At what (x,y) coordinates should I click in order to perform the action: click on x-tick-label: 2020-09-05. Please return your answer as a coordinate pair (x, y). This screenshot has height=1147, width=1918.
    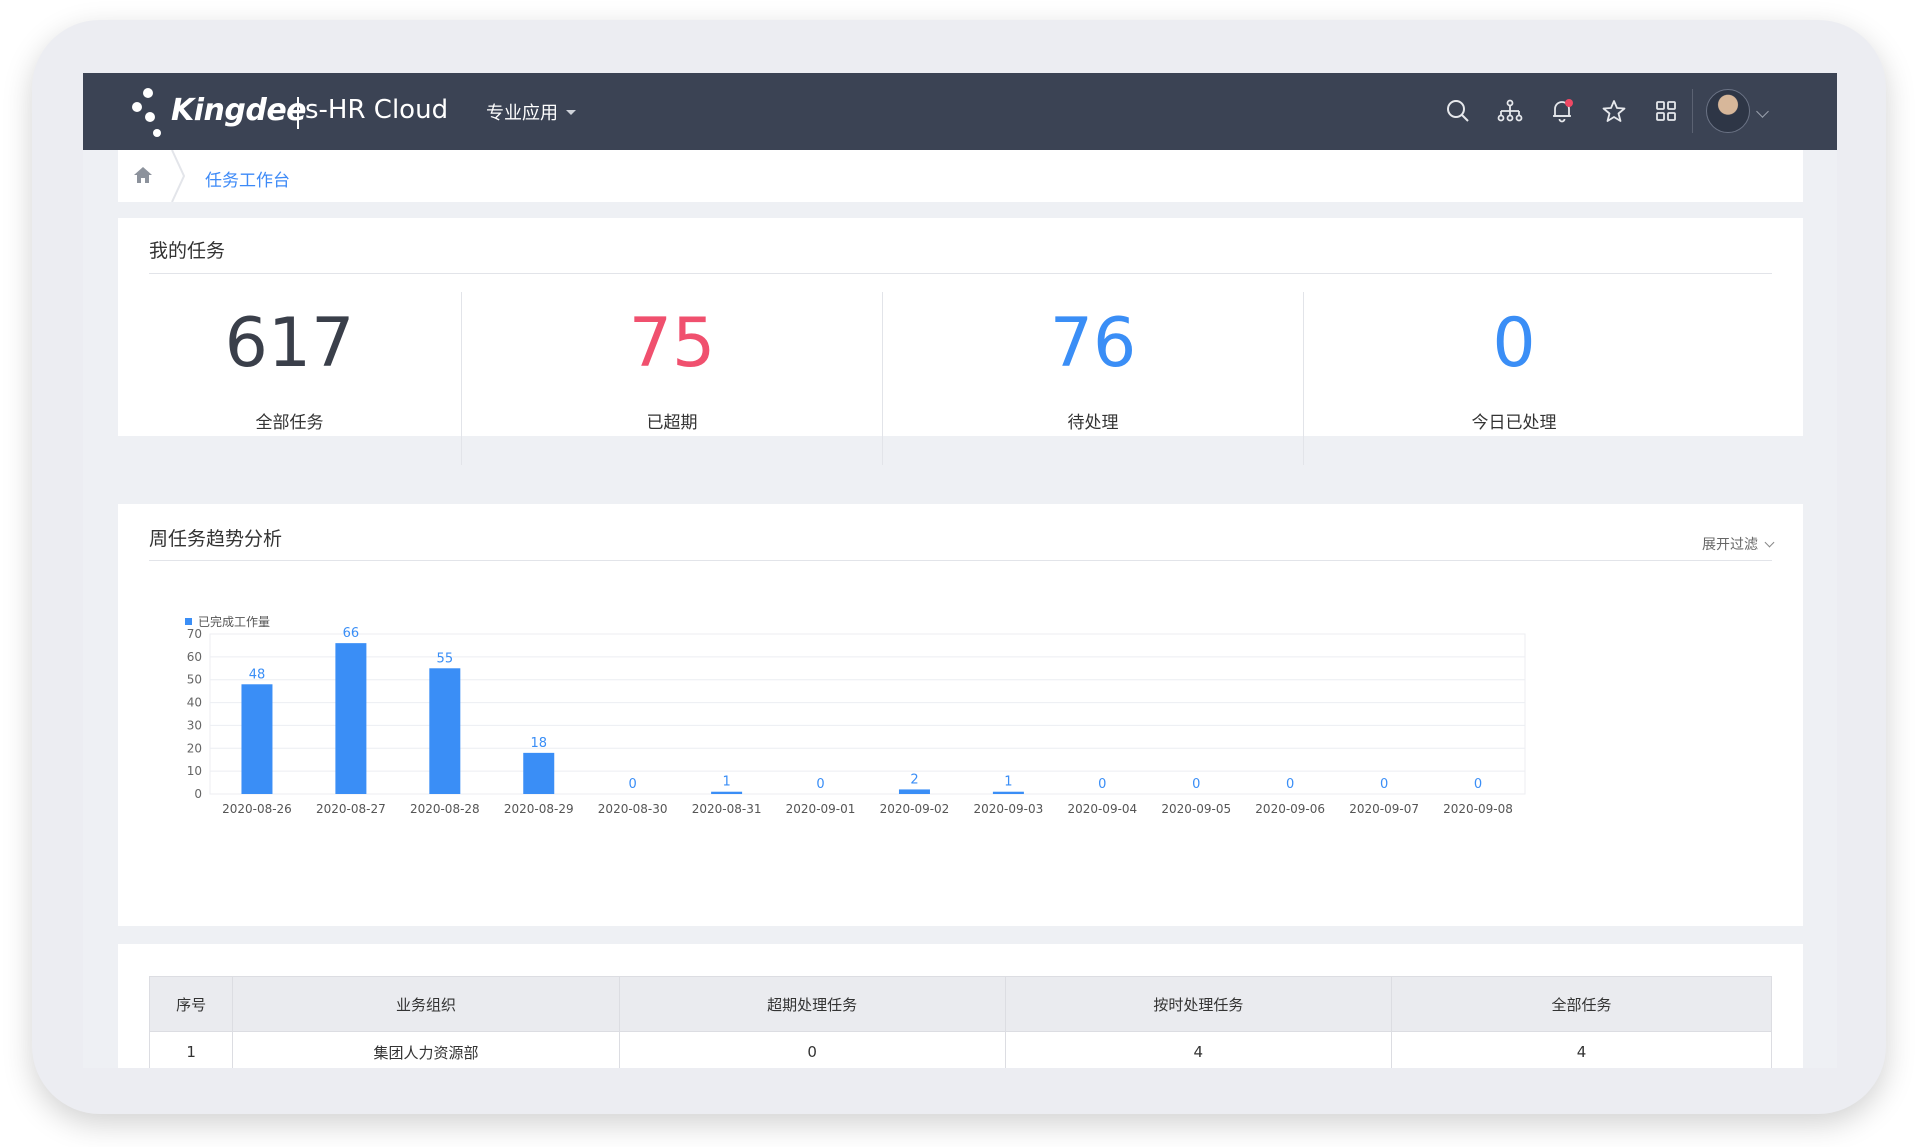
    Looking at the image, I should click on (1196, 809).